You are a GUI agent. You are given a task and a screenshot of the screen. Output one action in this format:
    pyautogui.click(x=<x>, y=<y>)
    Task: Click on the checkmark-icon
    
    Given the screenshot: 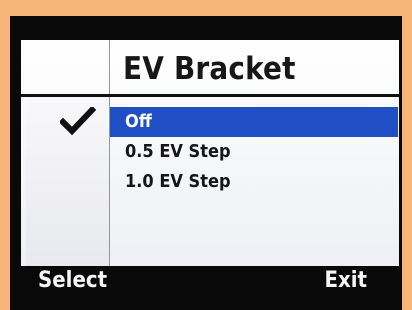 What is the action you would take?
    pyautogui.click(x=78, y=121)
    